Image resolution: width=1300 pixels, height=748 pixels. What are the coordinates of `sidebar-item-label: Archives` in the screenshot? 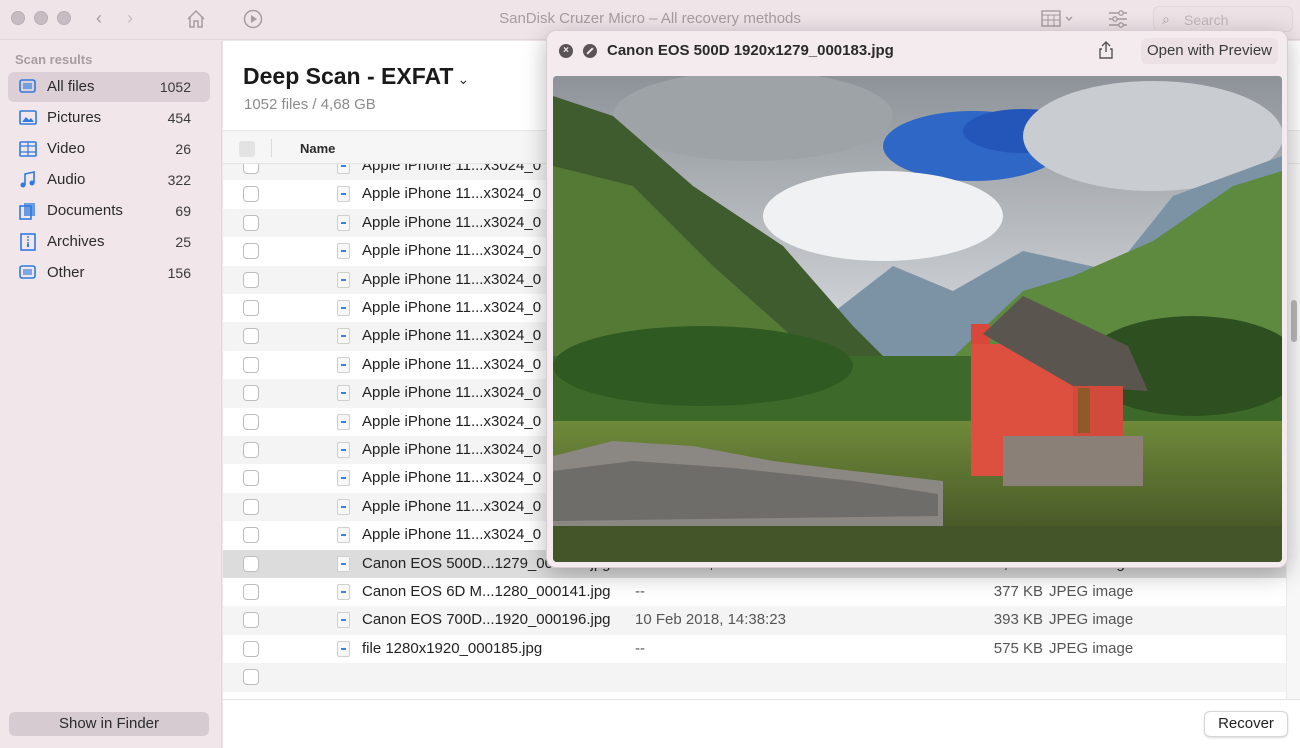 It's located at (76, 241).